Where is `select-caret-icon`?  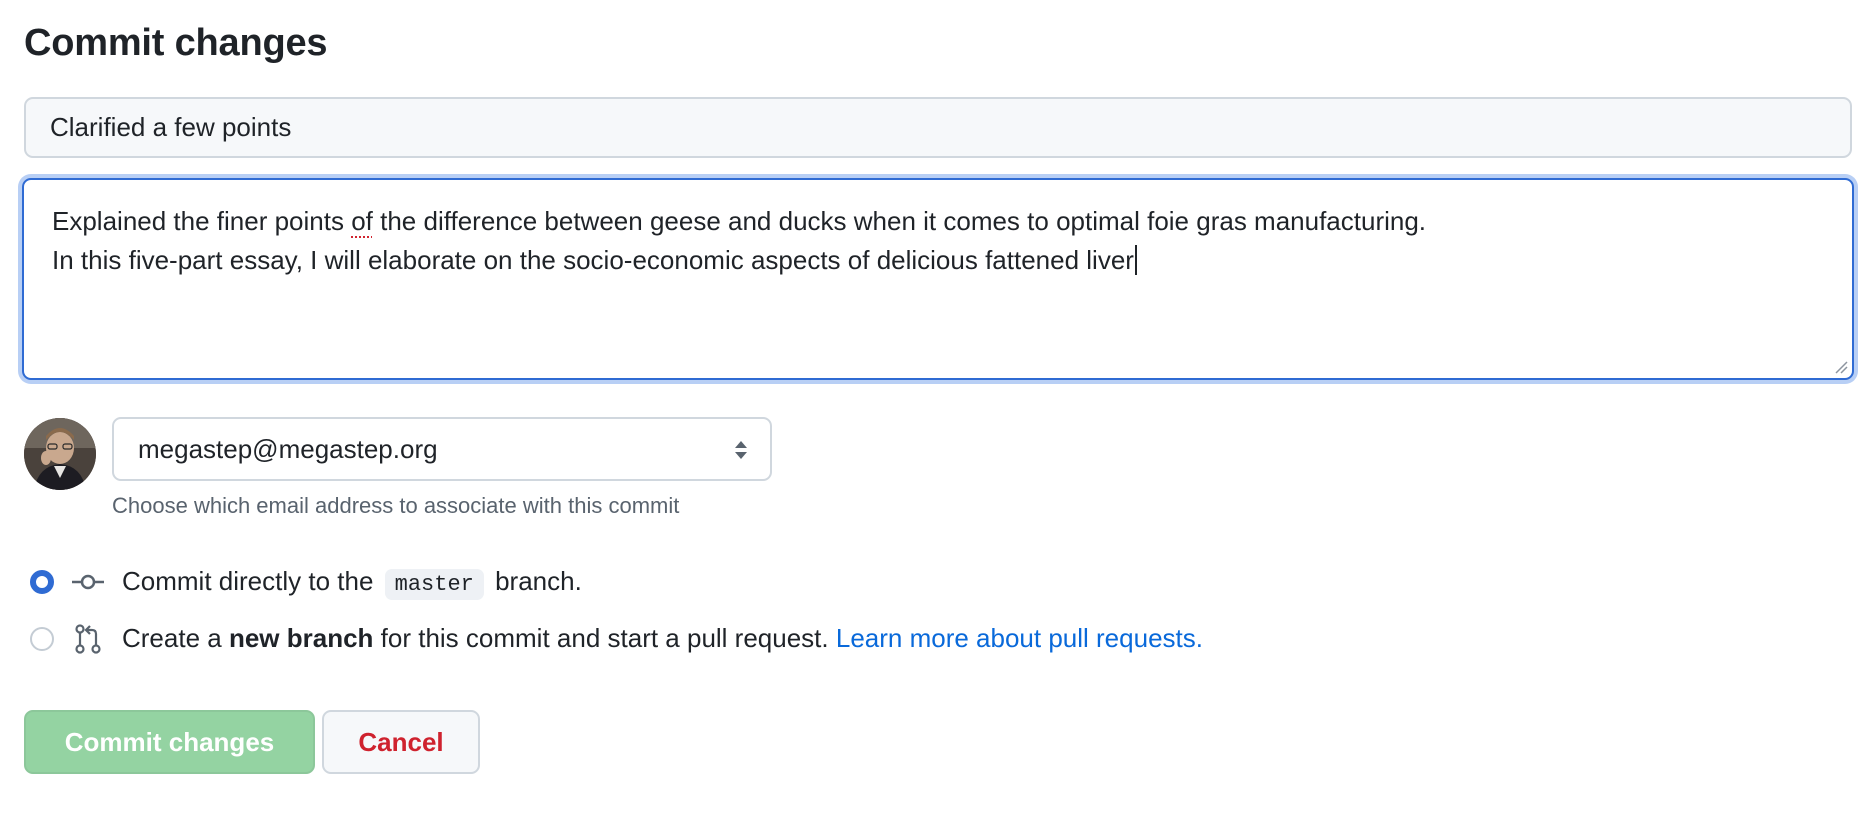
select-caret-icon is located at coordinates (741, 450).